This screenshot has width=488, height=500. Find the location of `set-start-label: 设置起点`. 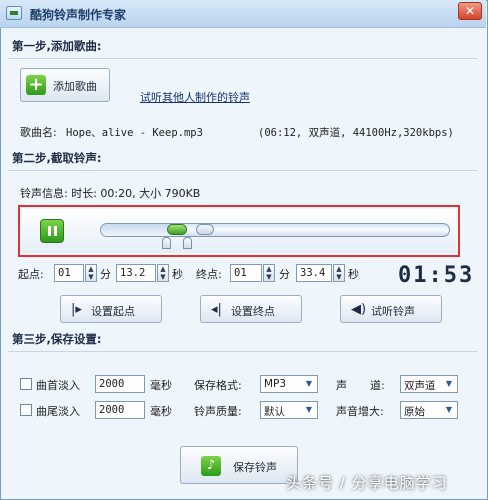

set-start-label: 设置起点 is located at coordinates (113, 311).